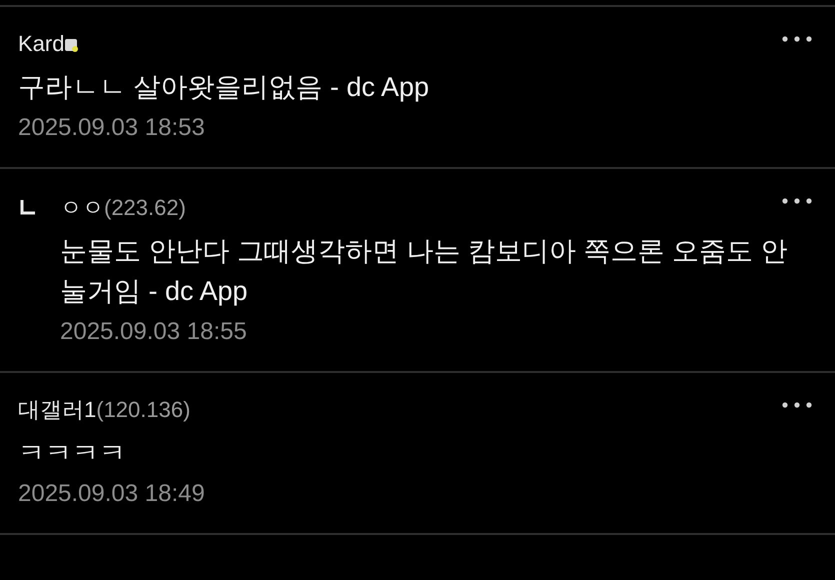 The height and width of the screenshot is (580, 835). What do you see at coordinates (57, 410) in the screenshot?
I see `author-name: 대갤러1` at bounding box center [57, 410].